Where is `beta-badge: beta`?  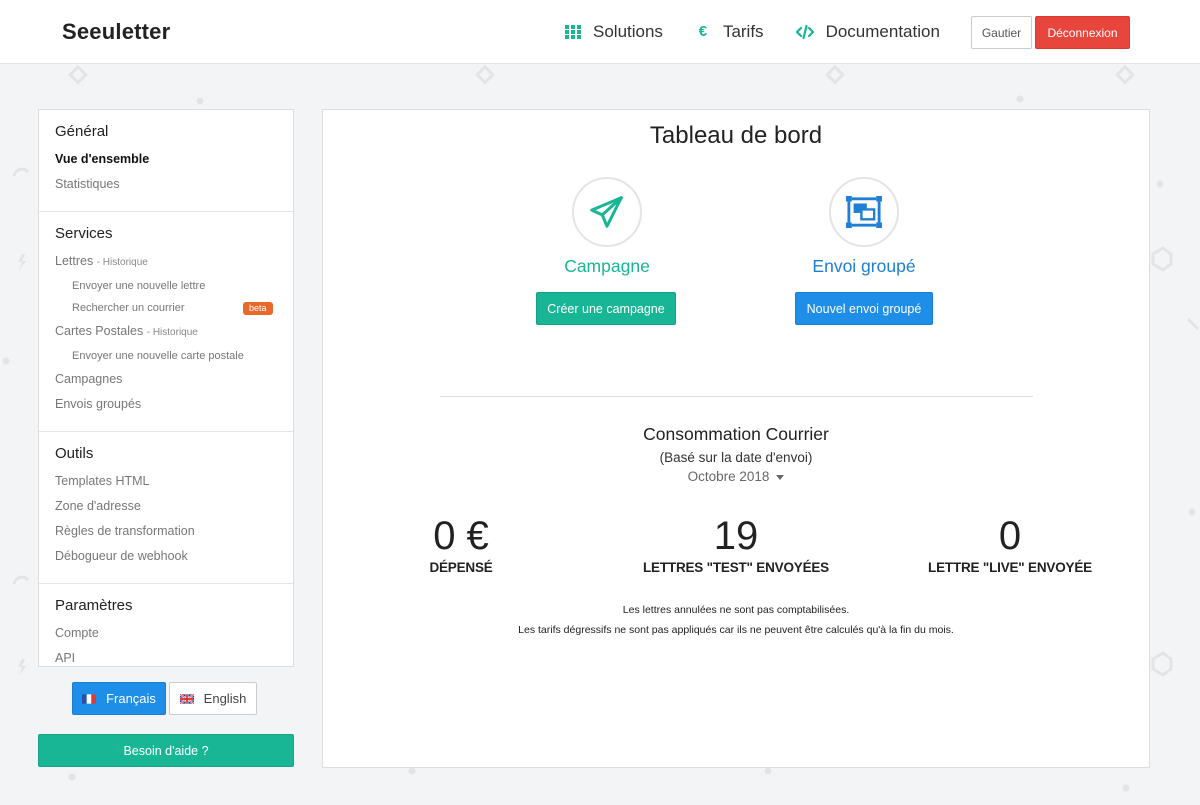 beta-badge: beta is located at coordinates (258, 308).